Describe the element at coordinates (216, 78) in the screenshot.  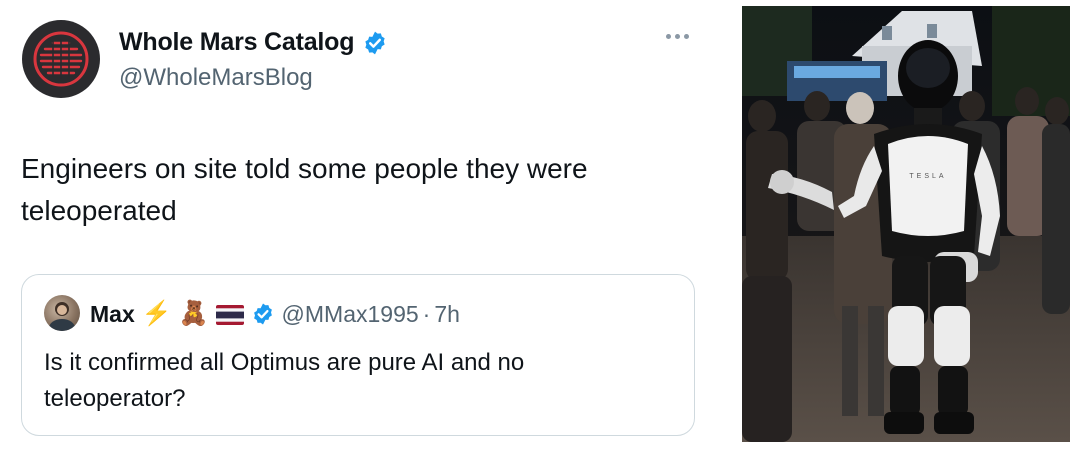
I see `author-handle: @WholeMarsBlog` at that location.